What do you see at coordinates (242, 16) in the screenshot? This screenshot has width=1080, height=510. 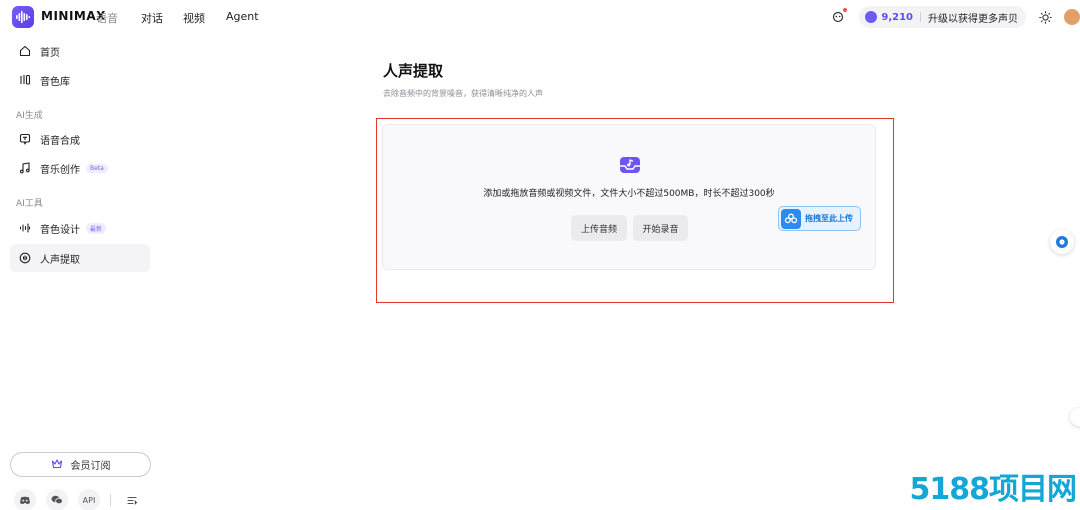 I see `nav-agent: Agent` at bounding box center [242, 16].